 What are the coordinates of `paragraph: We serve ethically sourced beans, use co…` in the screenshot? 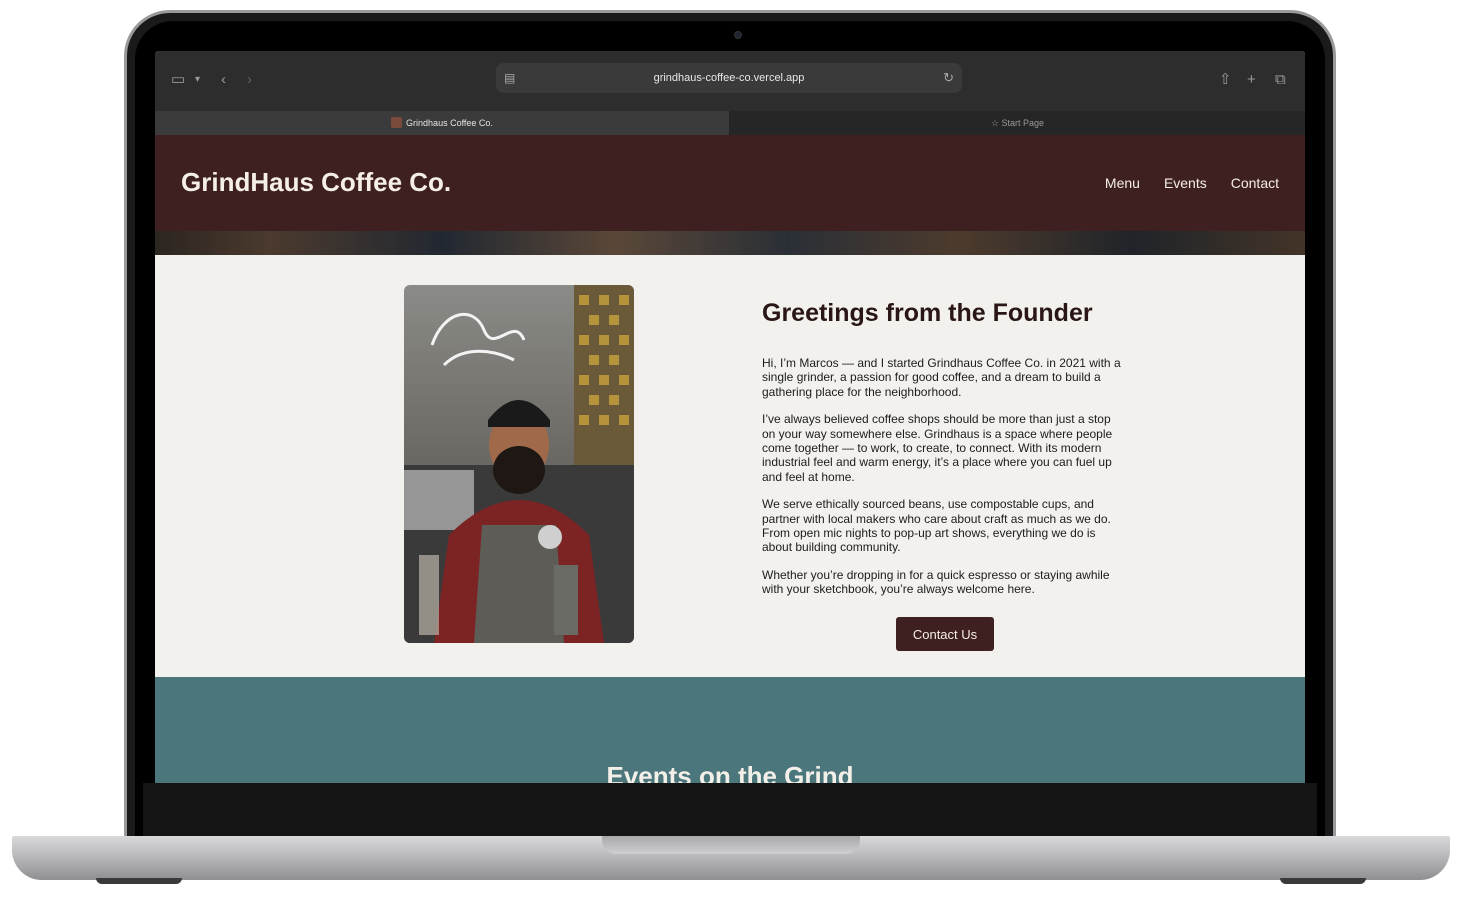 It's located at (936, 526).